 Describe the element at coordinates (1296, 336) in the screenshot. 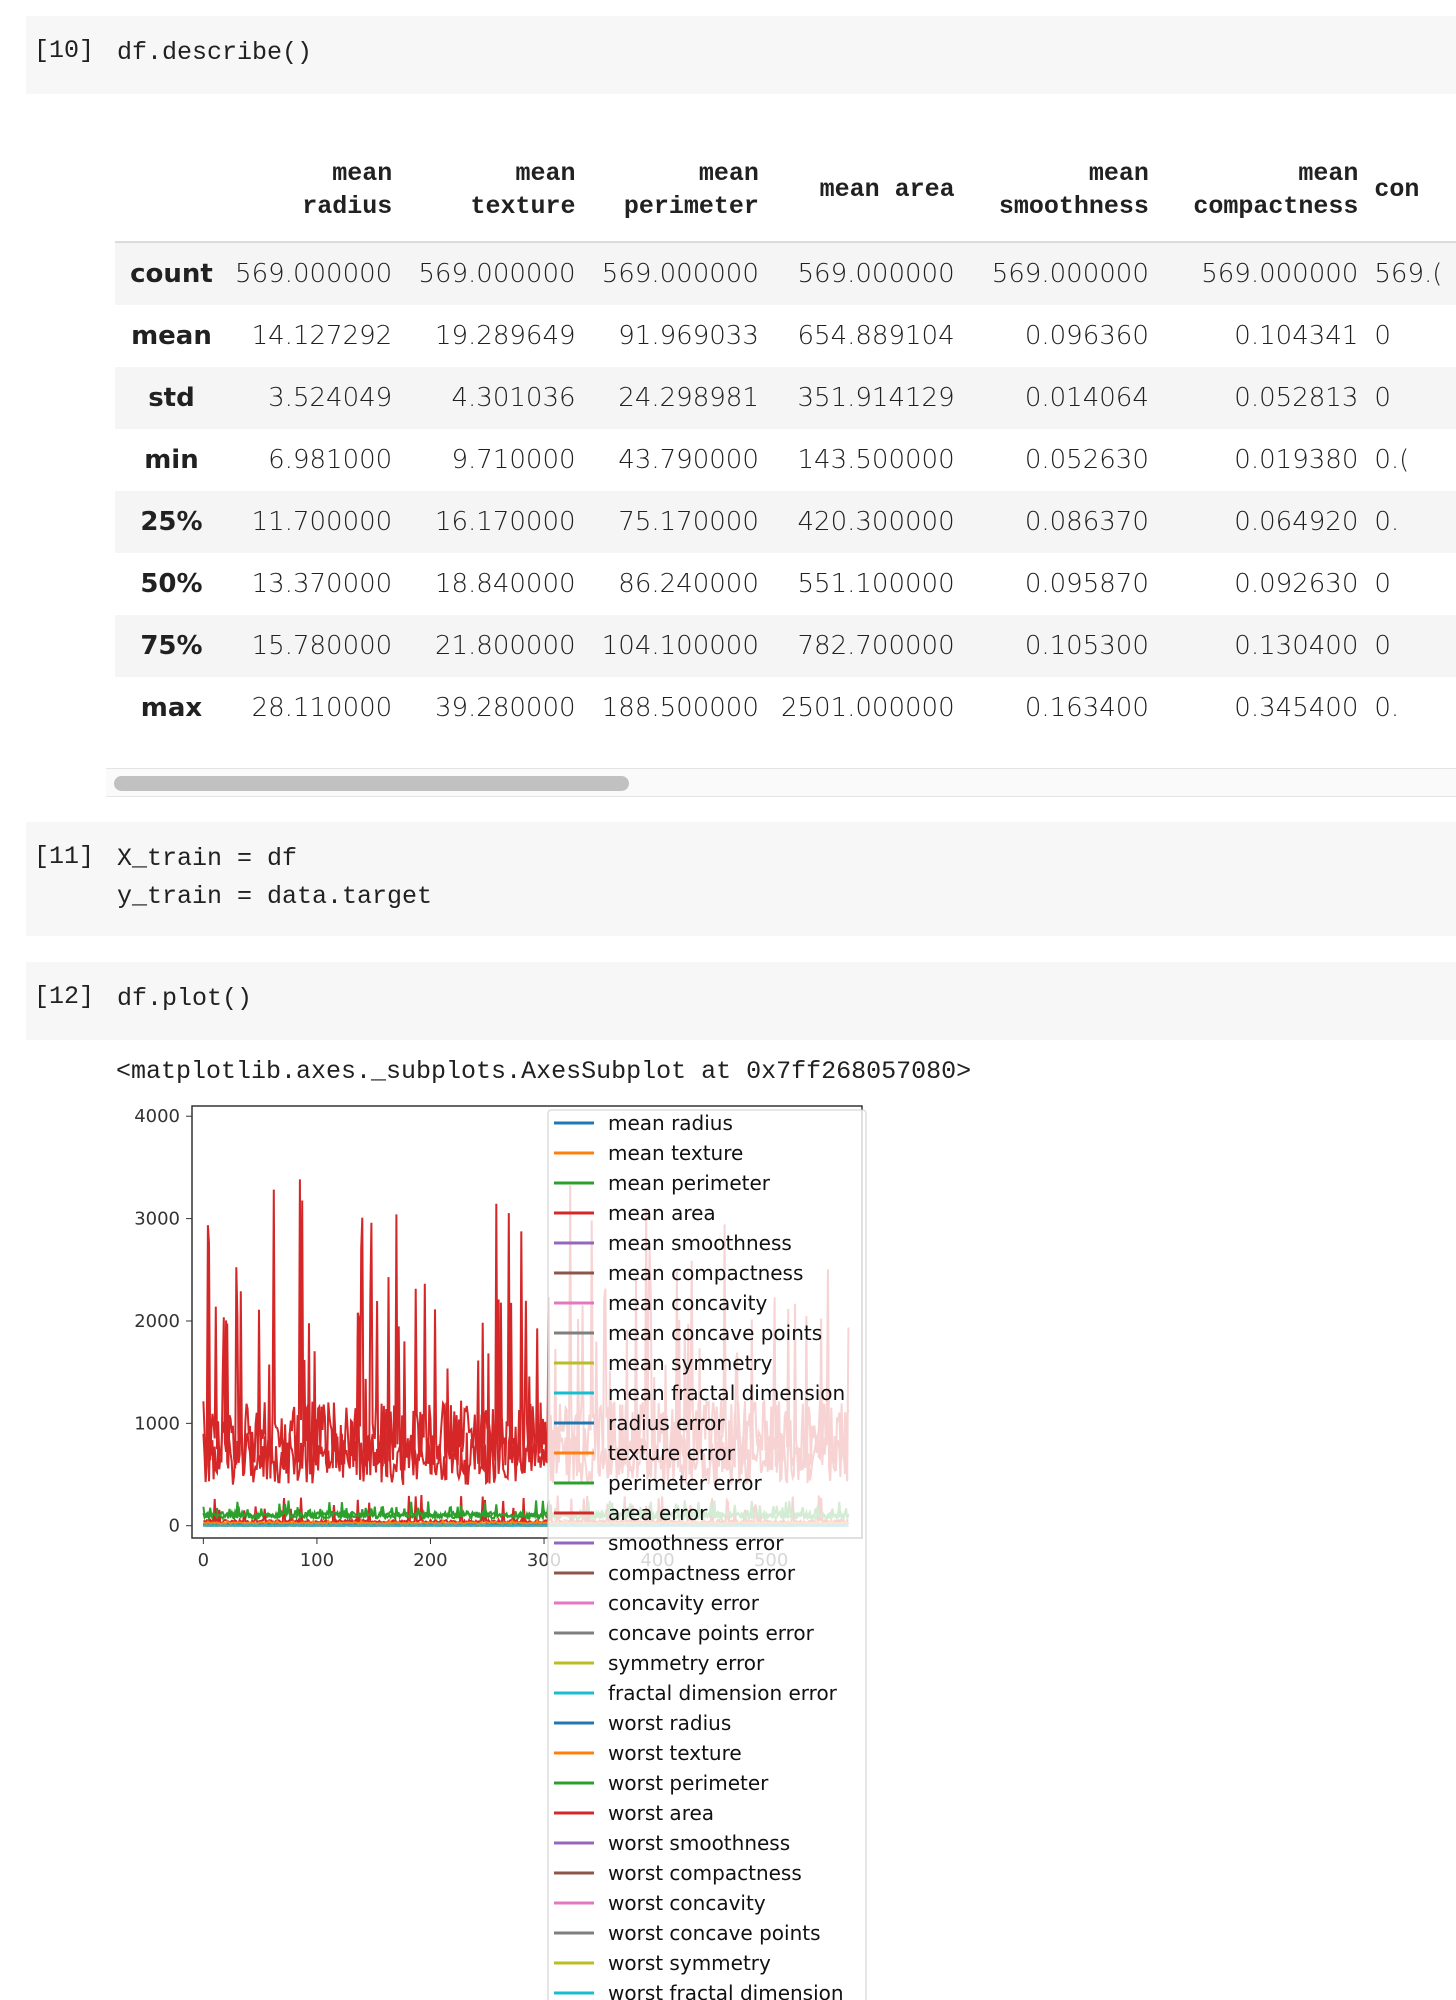

I see `table-cell: 0.104341` at that location.